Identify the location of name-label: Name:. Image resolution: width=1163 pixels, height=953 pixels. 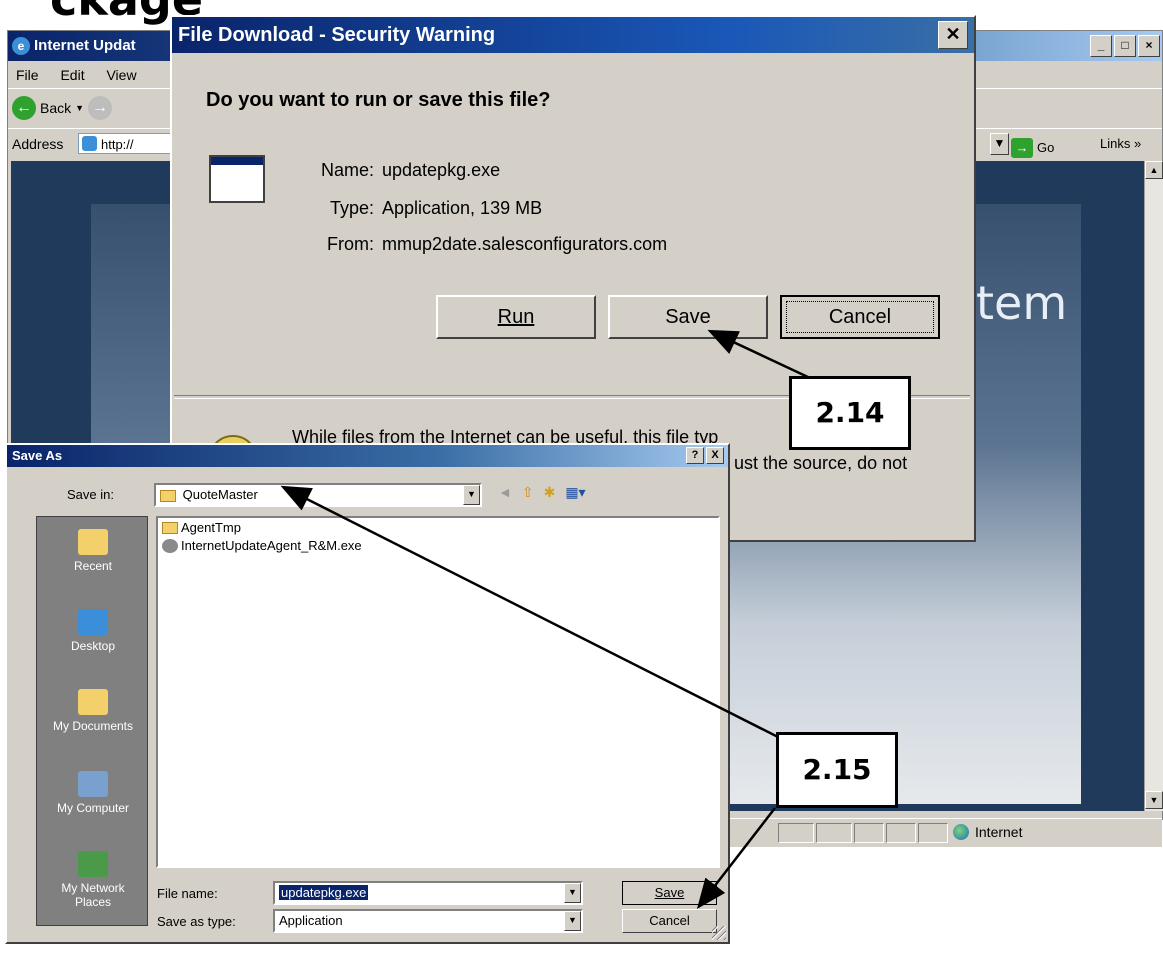
(347, 170).